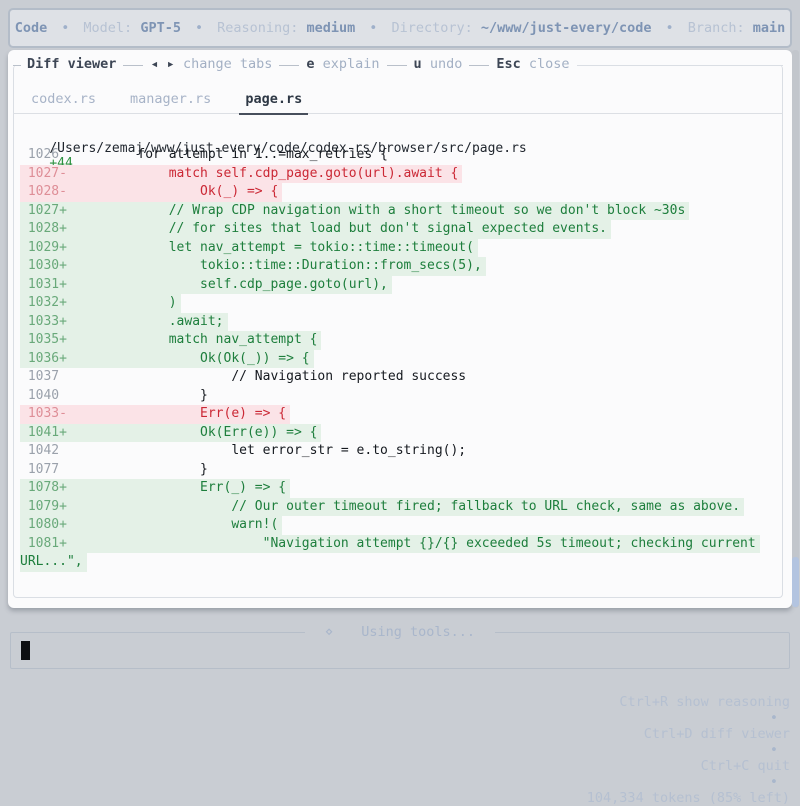  What do you see at coordinates (227, 284) in the screenshot?
I see `code-text: self.cdp_page.goto(url),` at bounding box center [227, 284].